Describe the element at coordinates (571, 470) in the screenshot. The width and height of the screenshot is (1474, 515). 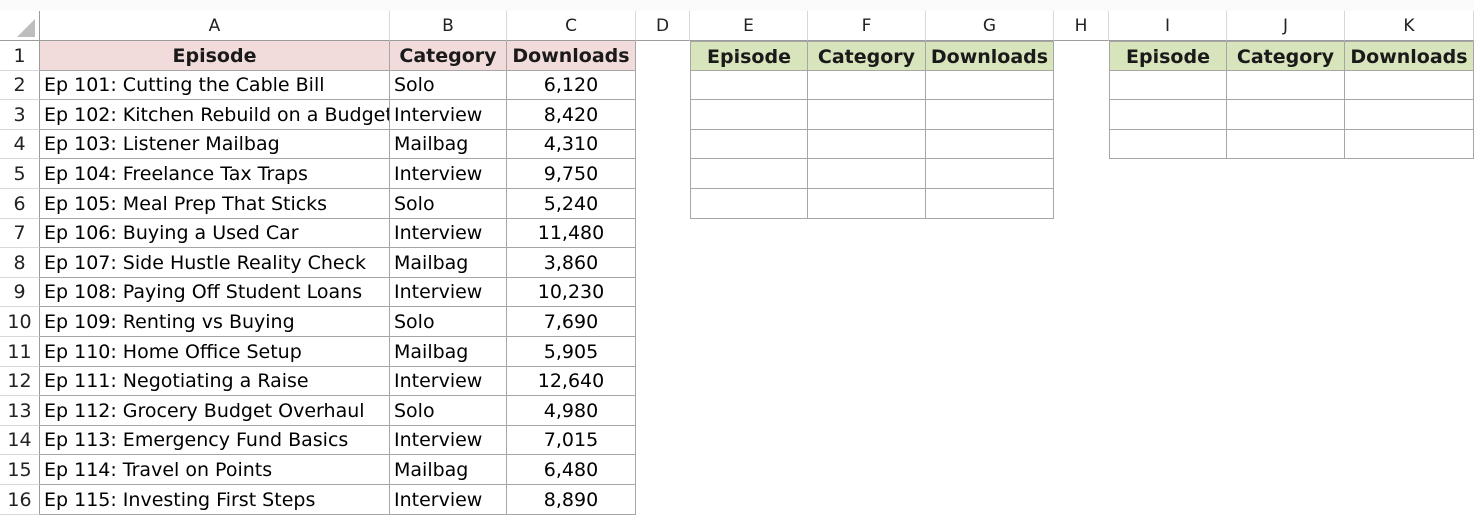
I see `downloads-cell: 6,480` at that location.